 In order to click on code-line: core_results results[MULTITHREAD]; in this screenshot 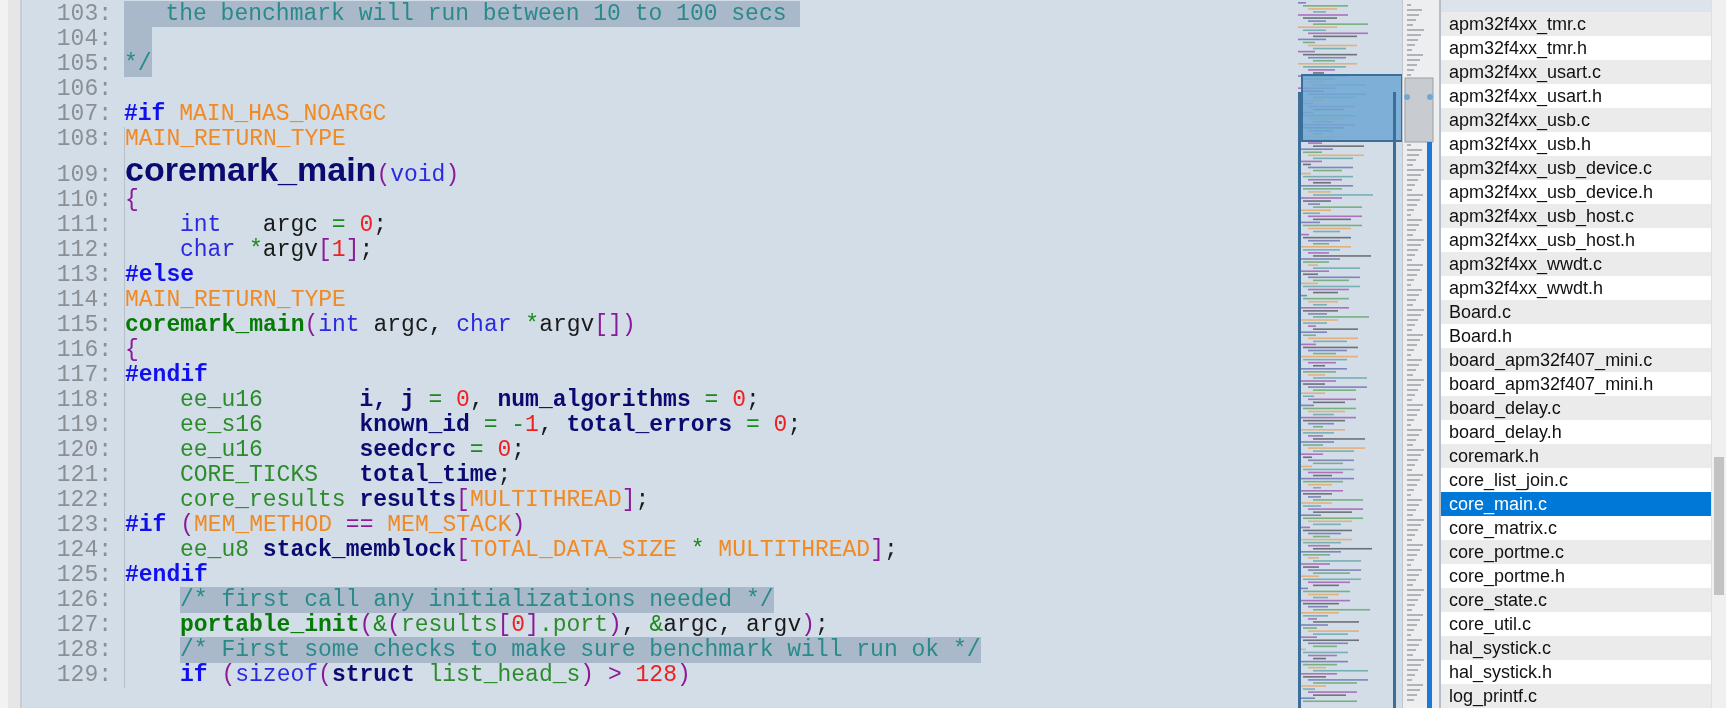, I will do `click(415, 500)`.